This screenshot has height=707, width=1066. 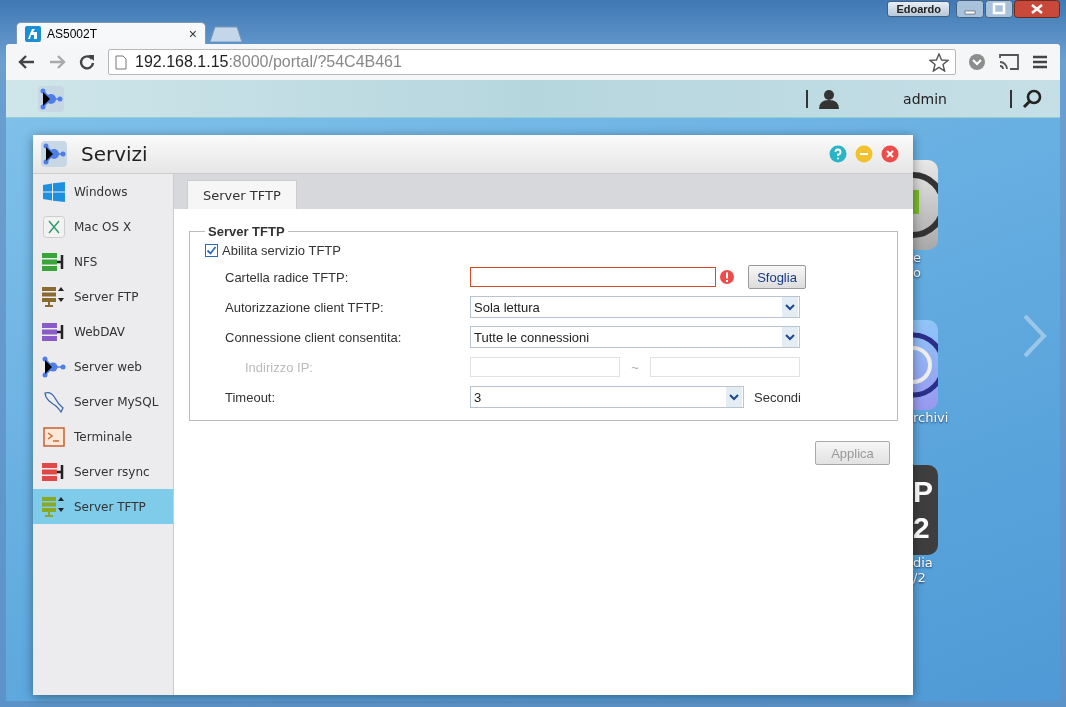 What do you see at coordinates (103, 436) in the screenshot?
I see `sidebar-item: Terminale` at bounding box center [103, 436].